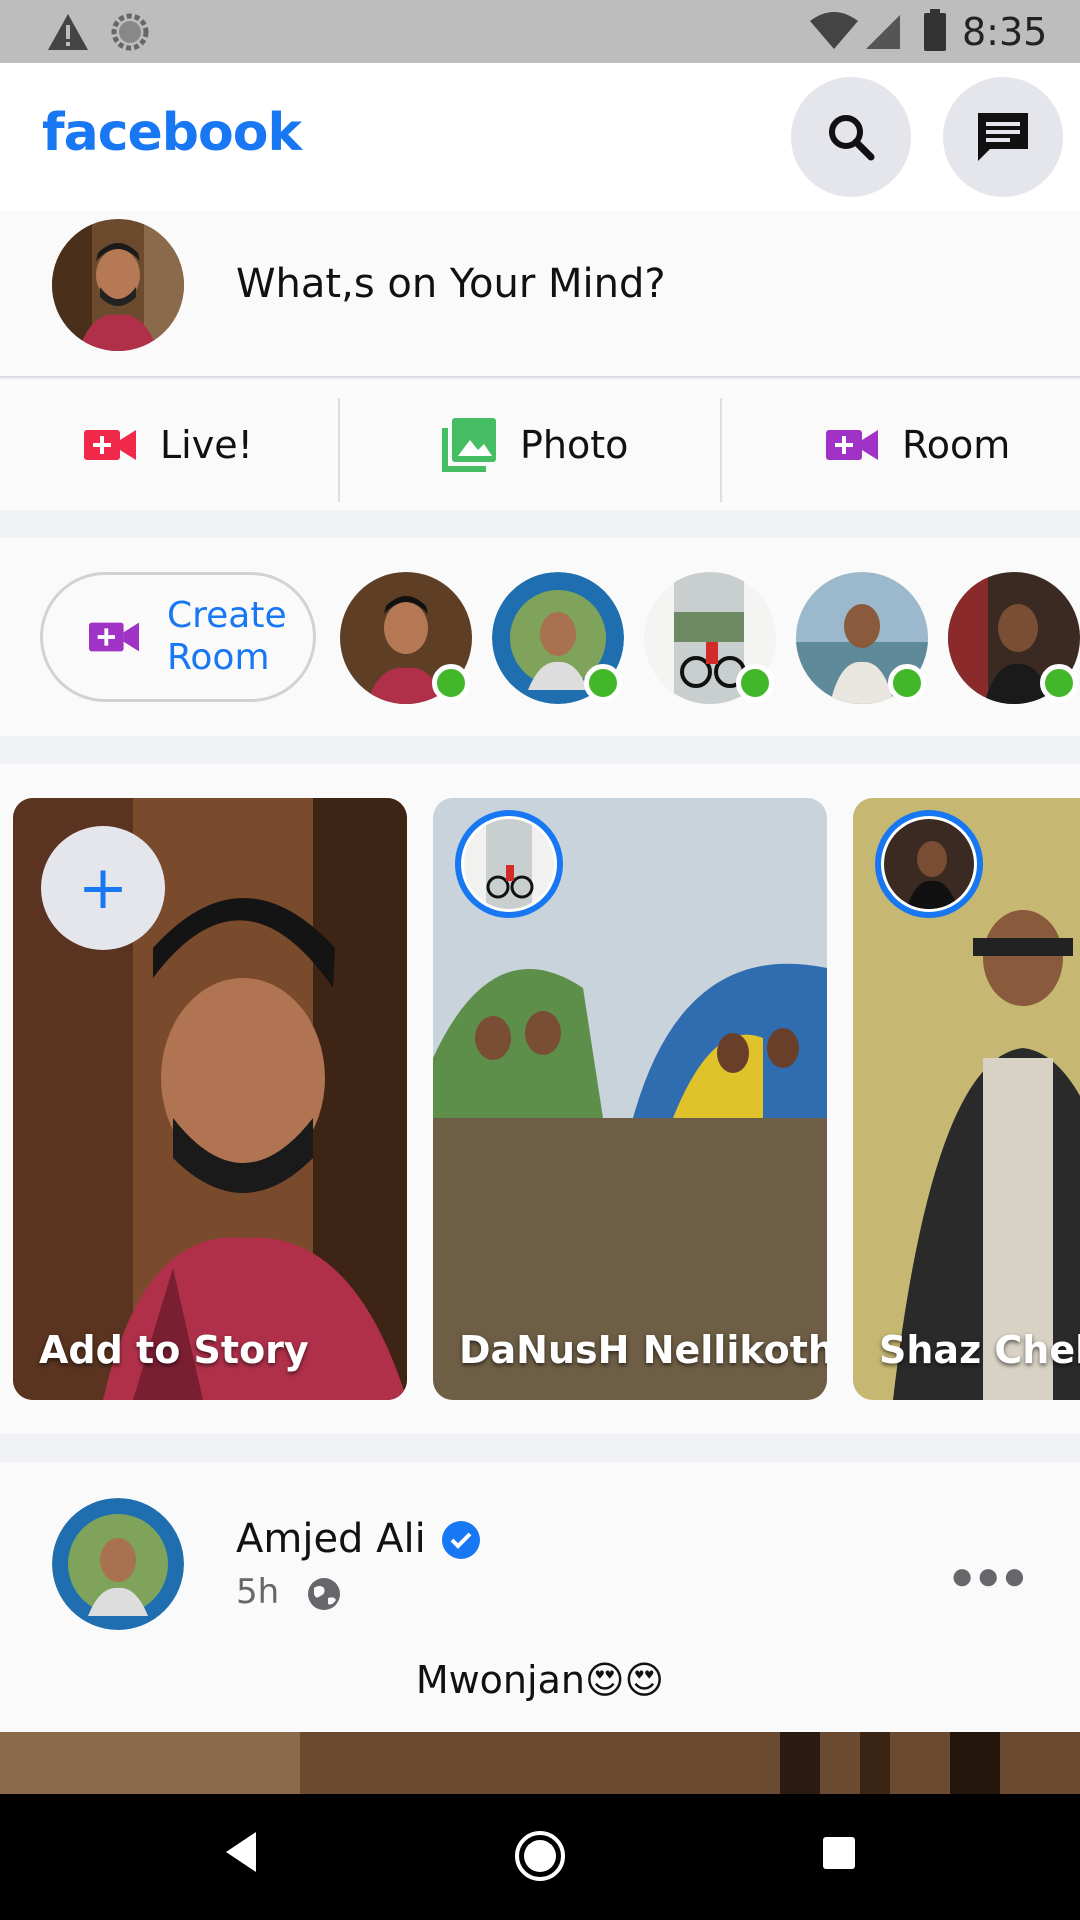 The height and width of the screenshot is (1920, 1080). What do you see at coordinates (451, 284) in the screenshot?
I see `composer-placeholder: What,s on Your Mind?` at bounding box center [451, 284].